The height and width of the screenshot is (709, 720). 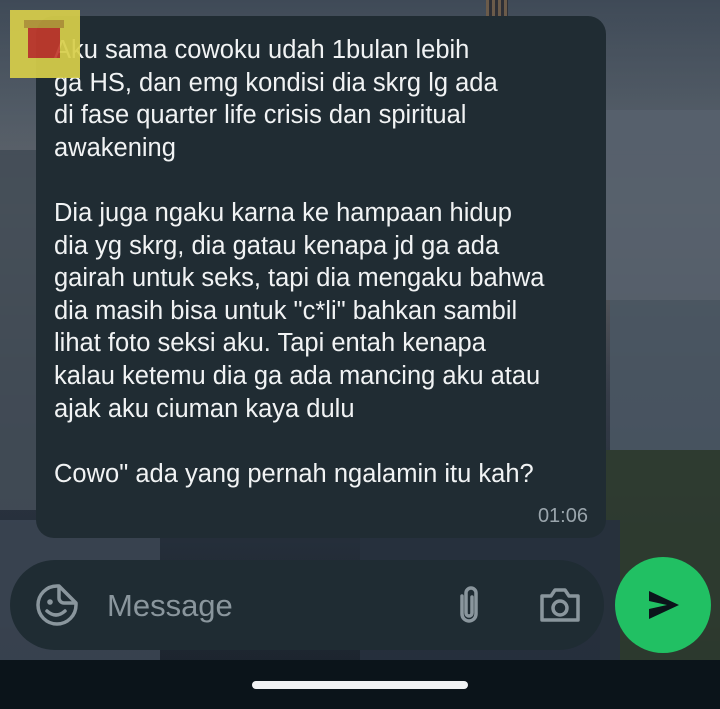 I want to click on message-composer, so click(x=307, y=605).